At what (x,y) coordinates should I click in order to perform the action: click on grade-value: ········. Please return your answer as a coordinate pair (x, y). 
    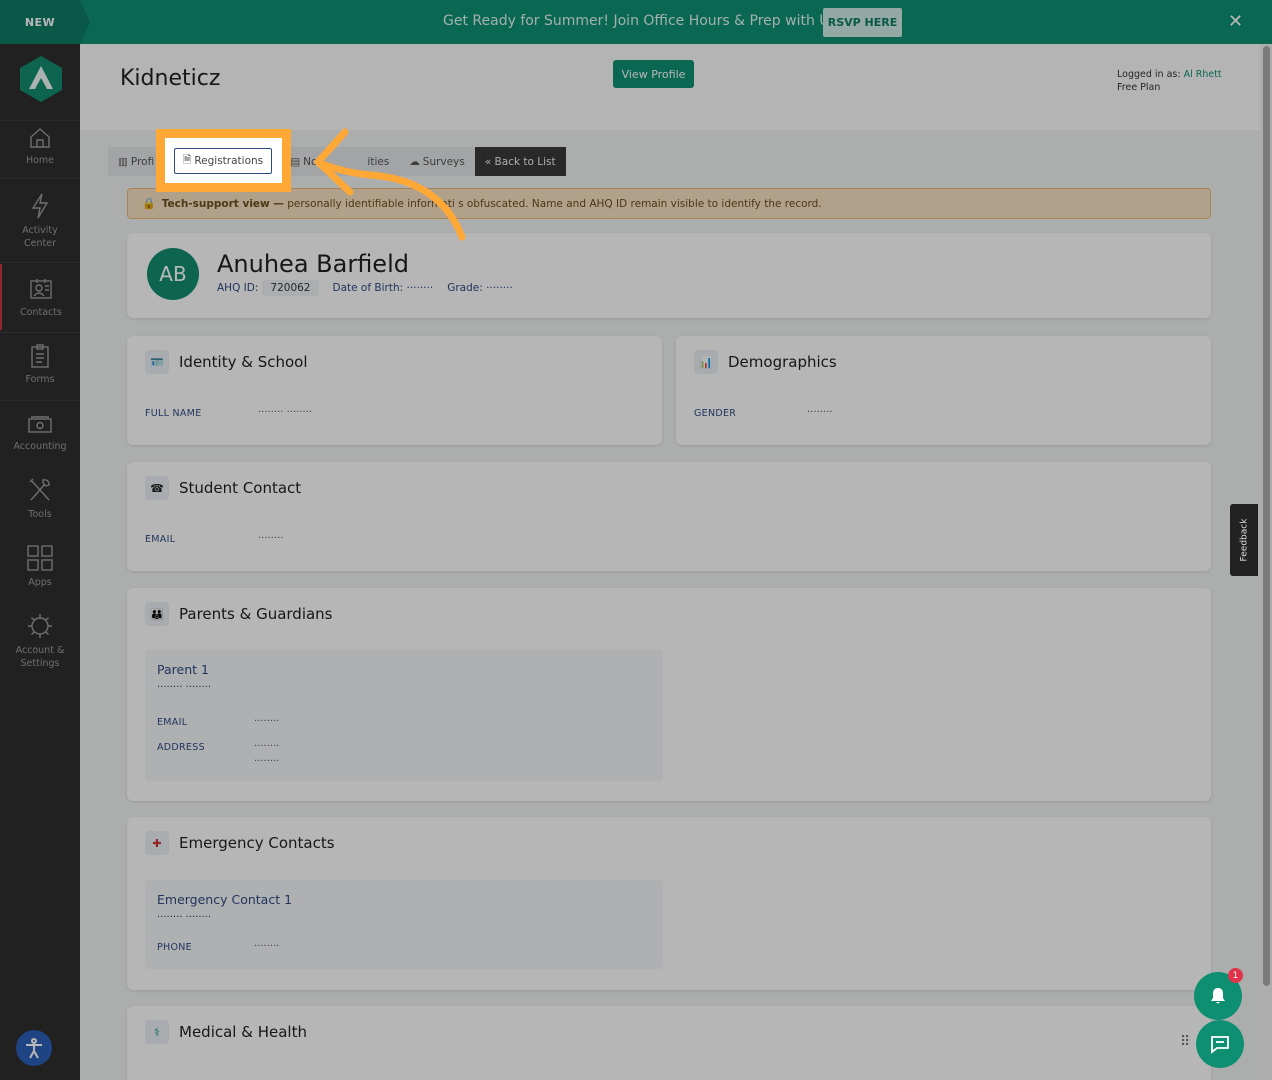
    Looking at the image, I should click on (499, 288).